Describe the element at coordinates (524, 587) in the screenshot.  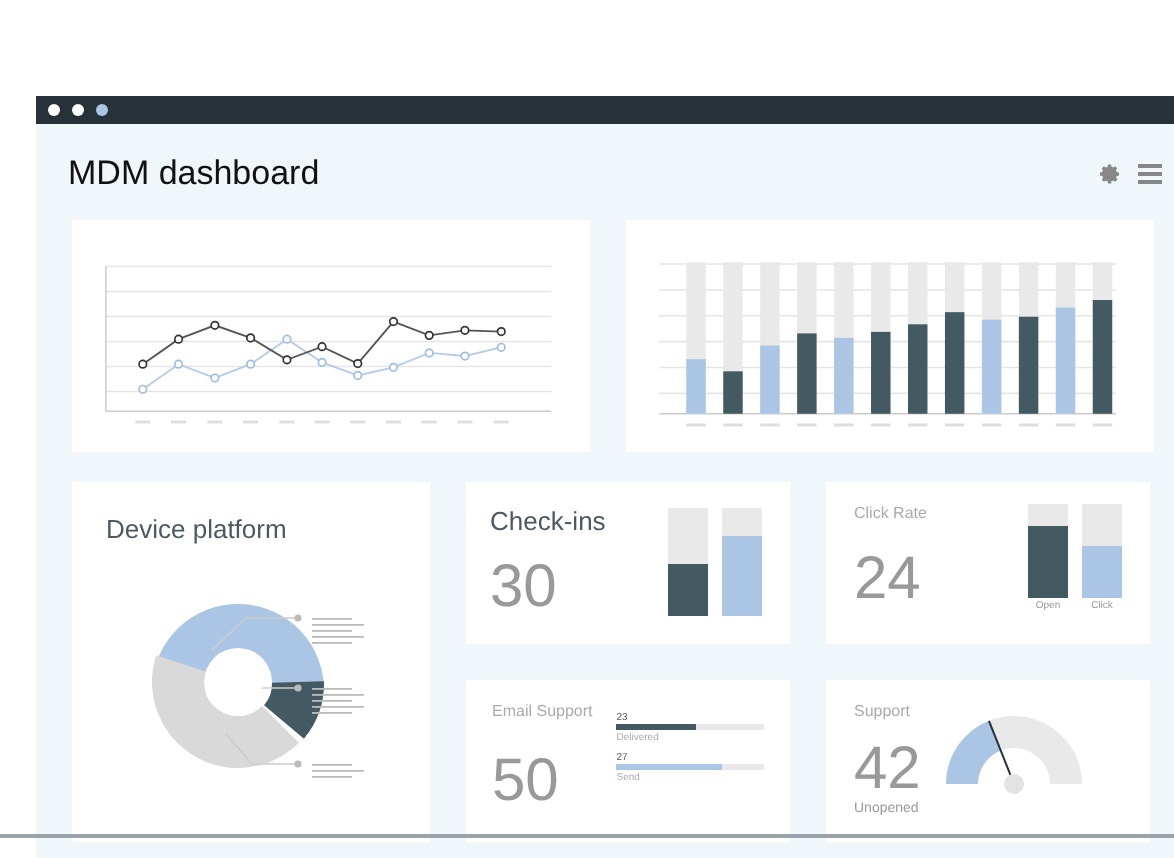
I see `metric-value: 30` at that location.